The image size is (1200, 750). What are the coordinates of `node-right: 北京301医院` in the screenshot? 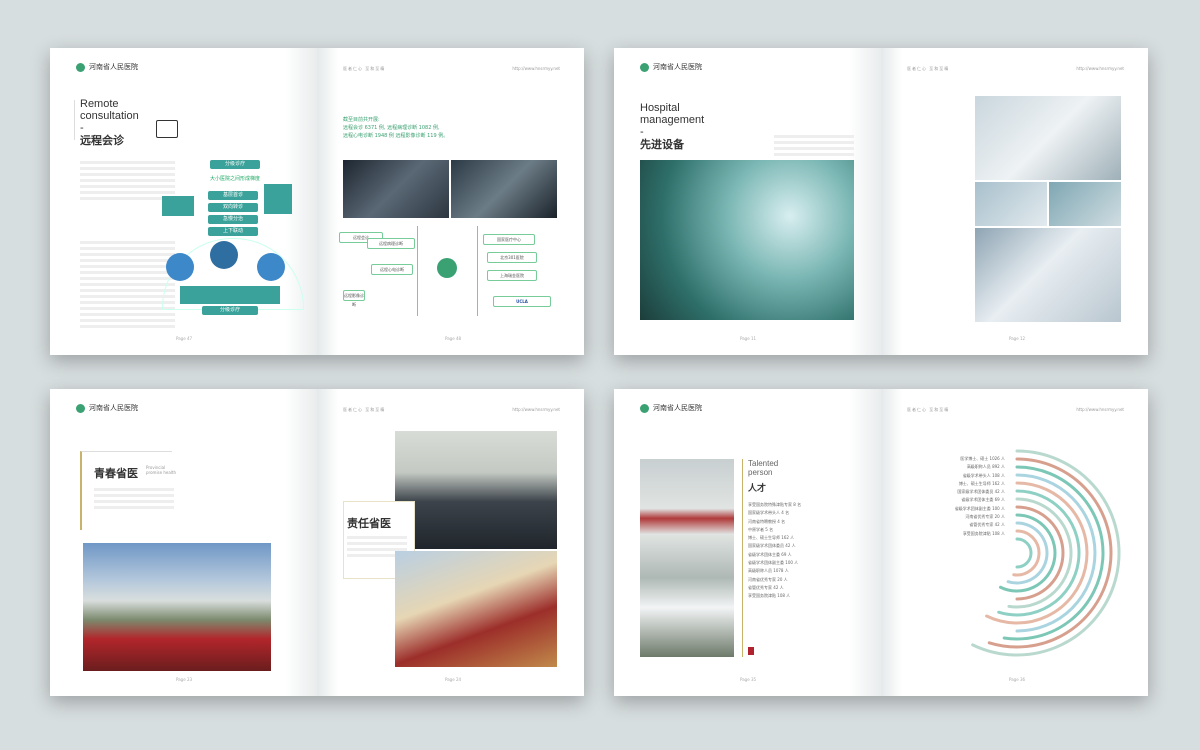 It's located at (512, 257).